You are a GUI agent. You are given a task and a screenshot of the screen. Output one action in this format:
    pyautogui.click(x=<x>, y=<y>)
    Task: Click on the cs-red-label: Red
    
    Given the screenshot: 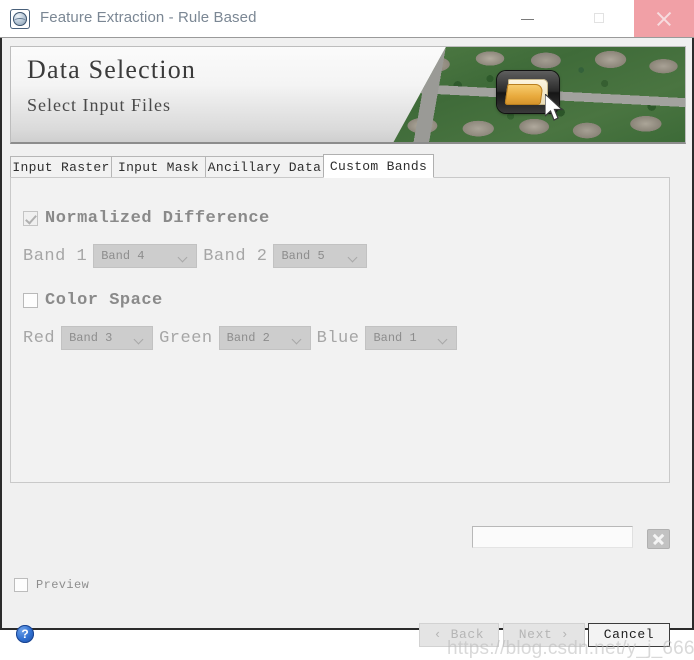 What is the action you would take?
    pyautogui.click(x=39, y=338)
    